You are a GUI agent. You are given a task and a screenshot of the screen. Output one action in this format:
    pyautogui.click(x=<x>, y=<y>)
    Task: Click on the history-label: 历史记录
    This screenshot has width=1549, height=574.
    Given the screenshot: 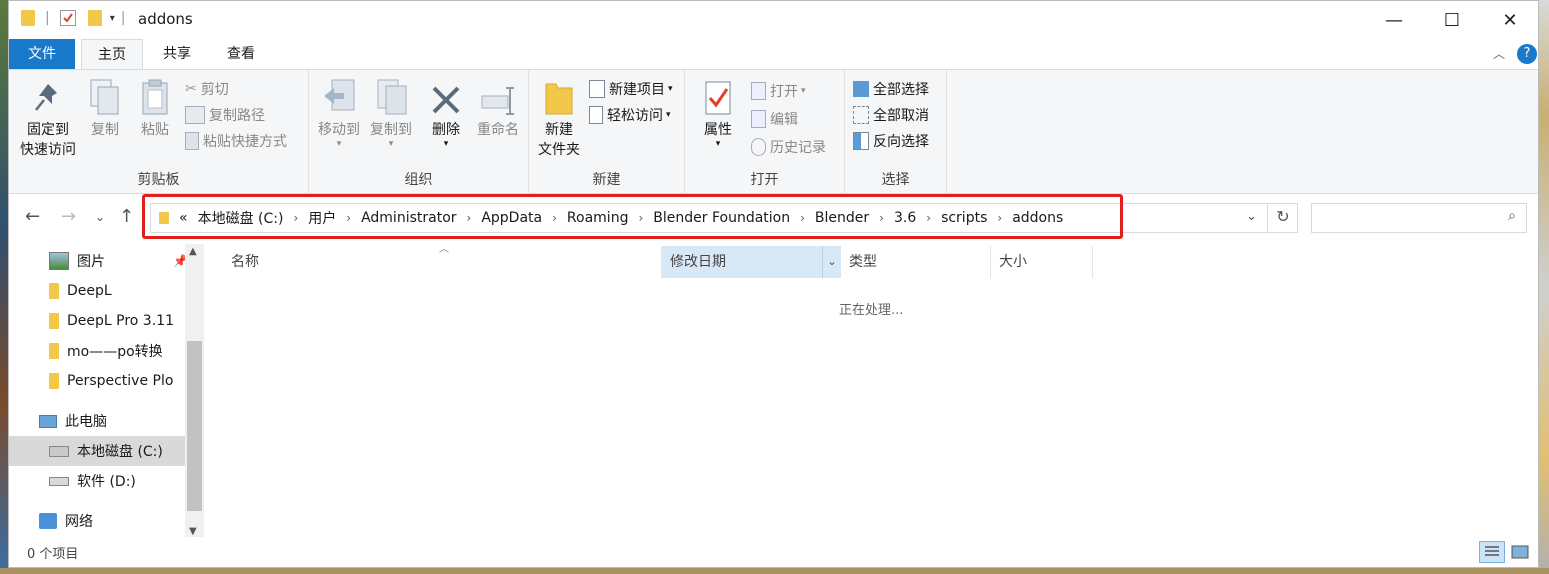 What is the action you would take?
    pyautogui.click(x=798, y=148)
    